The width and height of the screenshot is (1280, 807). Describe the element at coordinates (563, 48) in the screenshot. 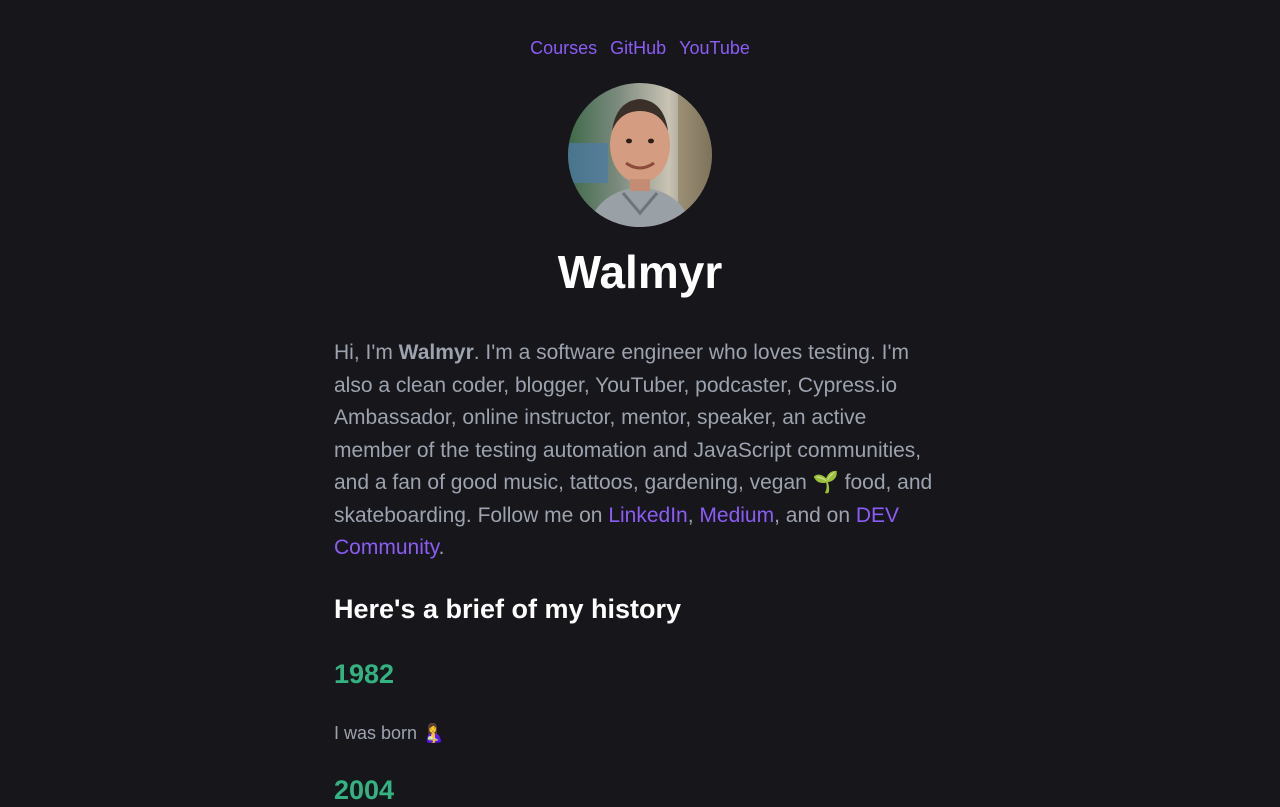

I see `nav-link-courses: Courses` at that location.